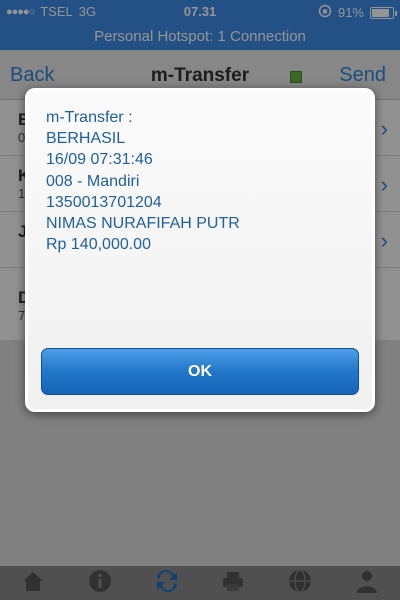 The image size is (400, 600). What do you see at coordinates (200, 371) in the screenshot?
I see `ok-button: OK` at bounding box center [200, 371].